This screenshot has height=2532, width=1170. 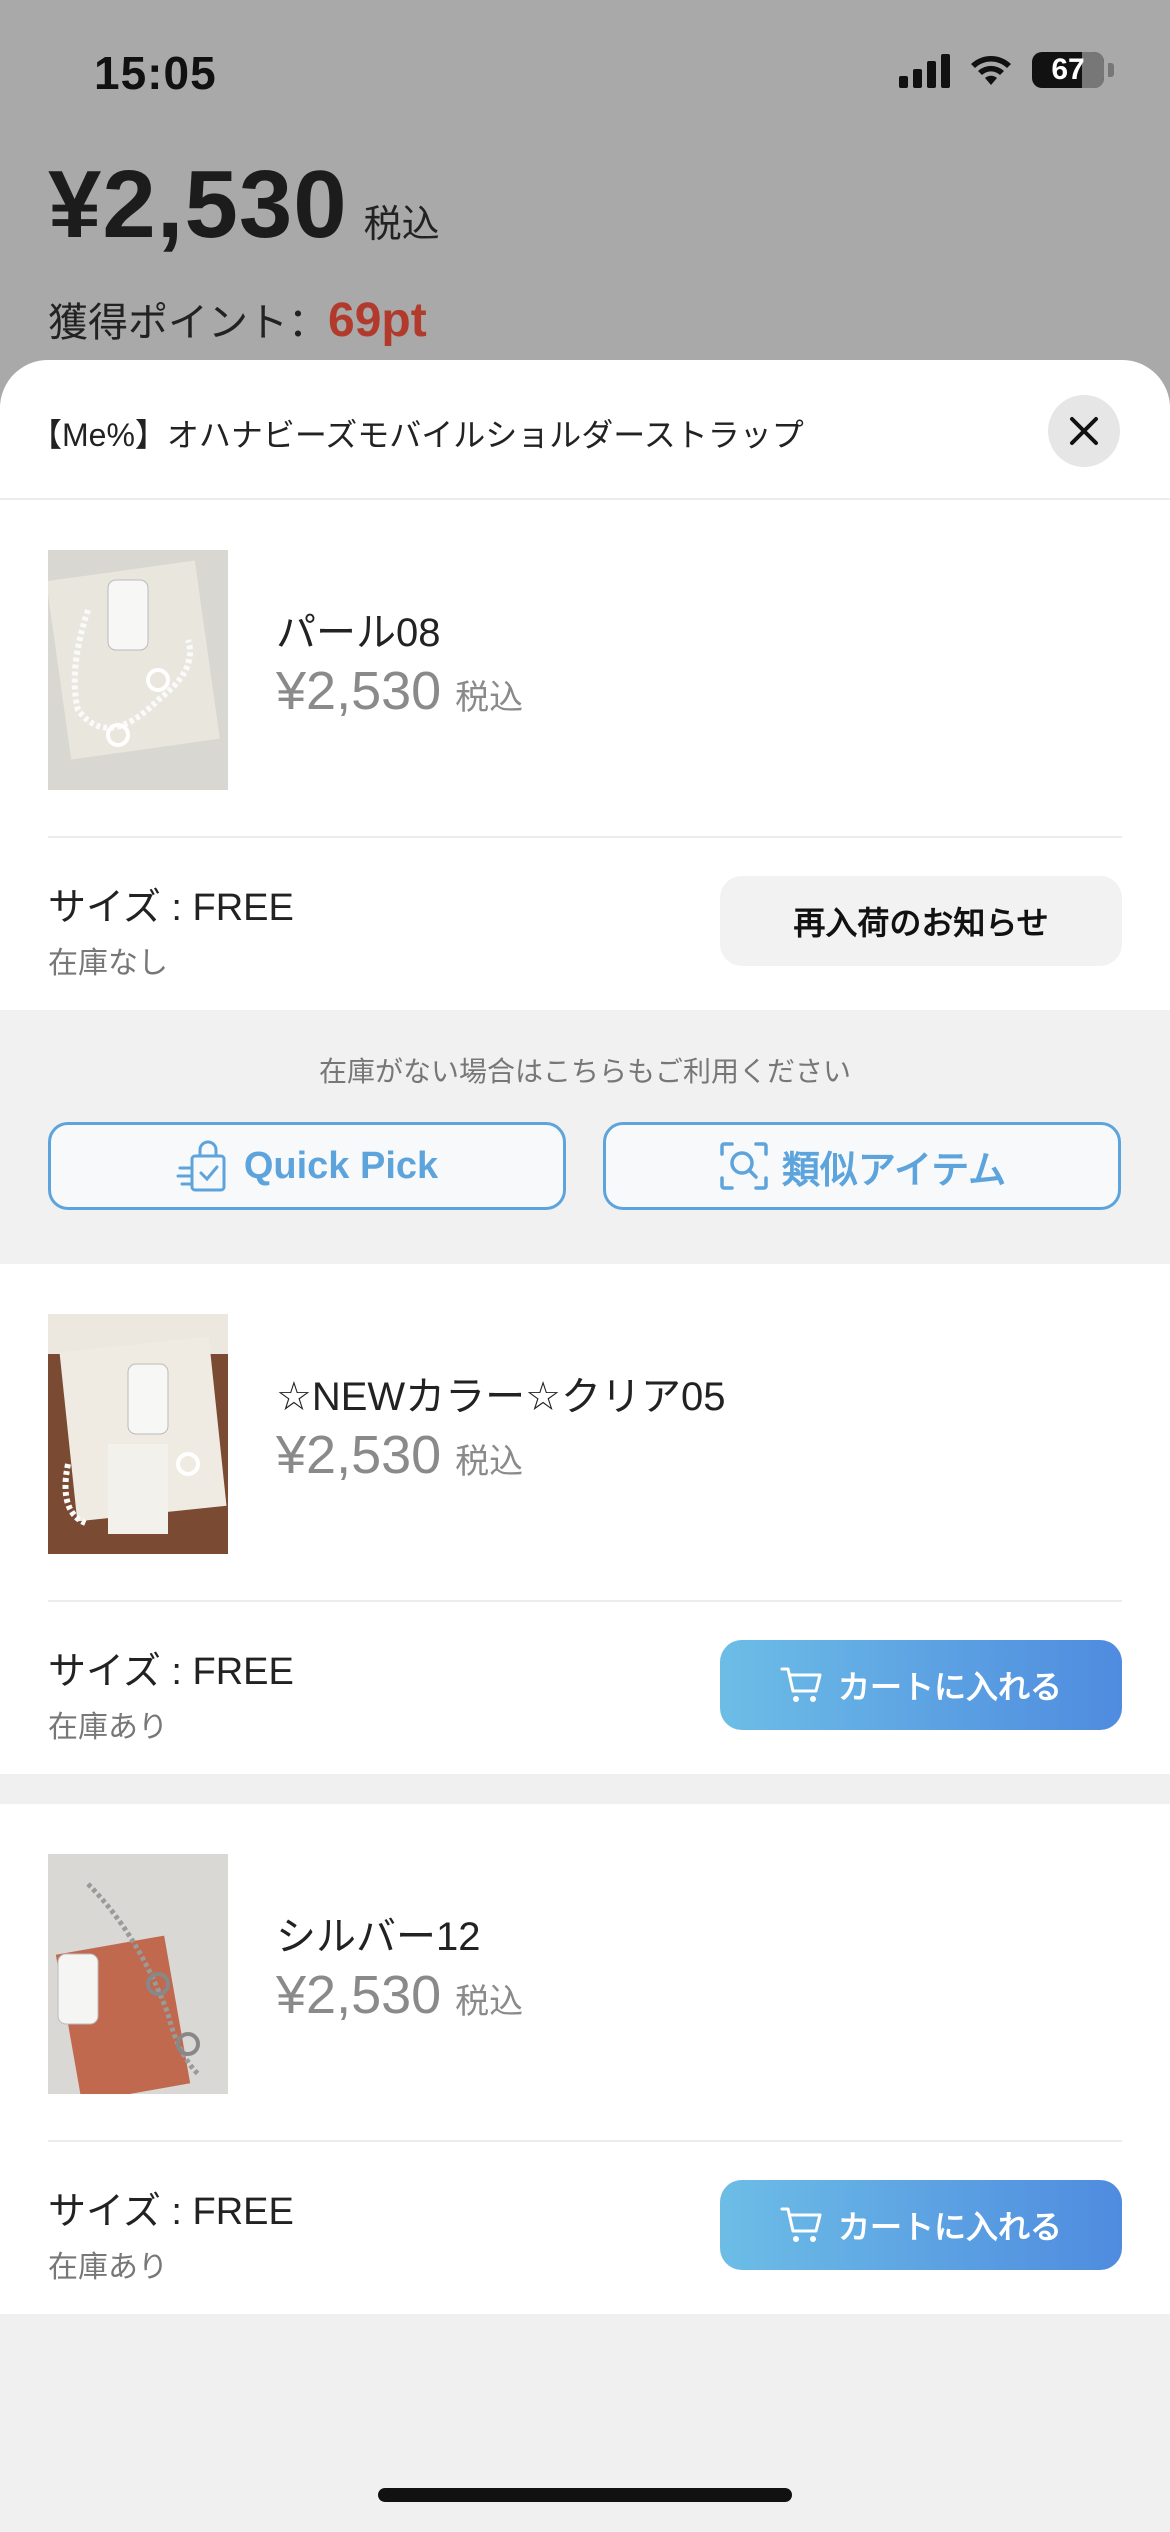 What do you see at coordinates (198, 204) in the screenshot?
I see `background-price-amount: ¥2,530` at bounding box center [198, 204].